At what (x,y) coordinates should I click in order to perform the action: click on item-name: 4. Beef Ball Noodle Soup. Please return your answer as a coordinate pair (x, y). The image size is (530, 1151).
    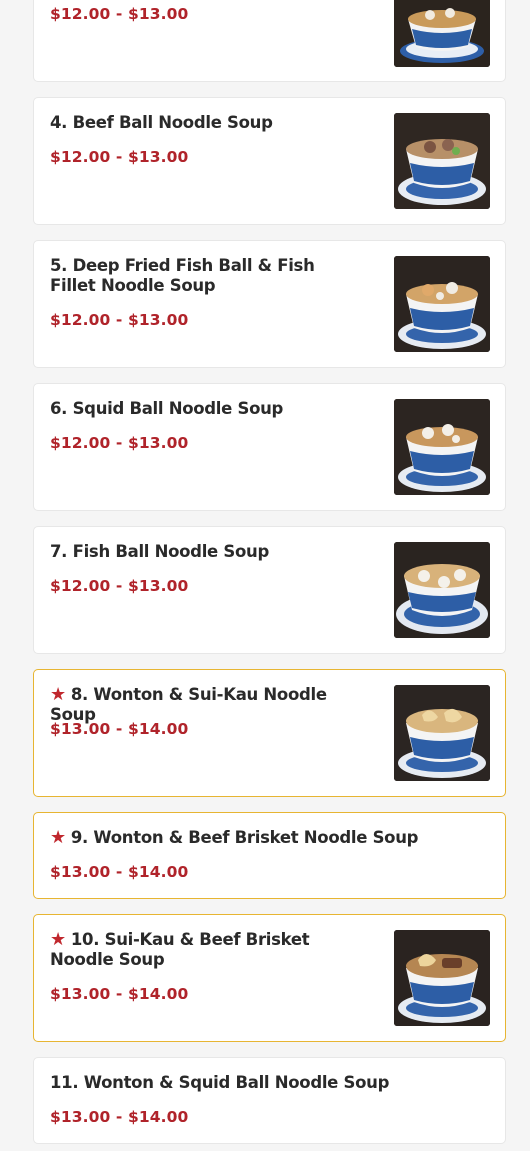
    Looking at the image, I should click on (161, 122).